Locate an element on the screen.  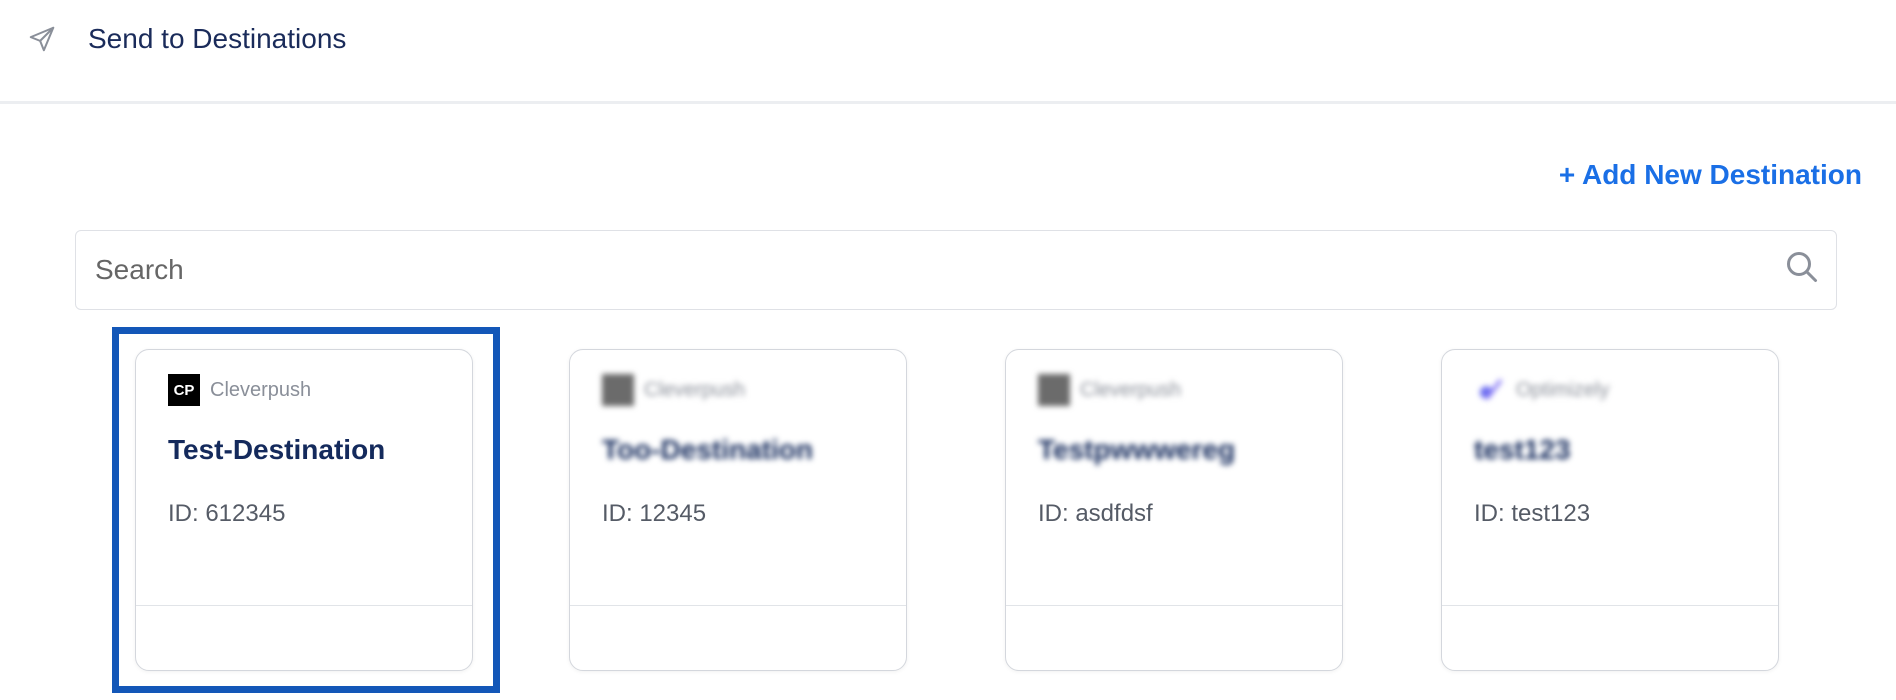
card-id: ID: 612345 is located at coordinates (227, 513).